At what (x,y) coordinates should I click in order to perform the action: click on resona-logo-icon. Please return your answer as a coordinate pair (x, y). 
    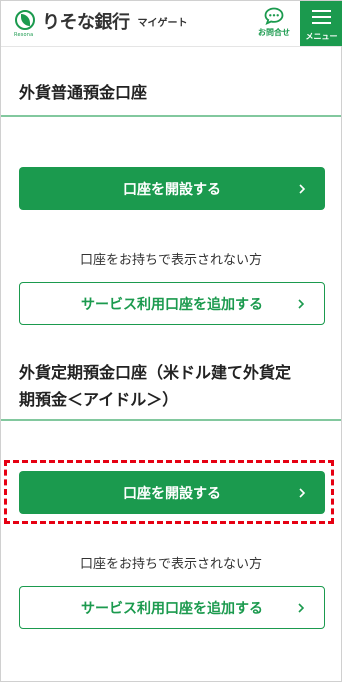
    Looking at the image, I should click on (26, 21).